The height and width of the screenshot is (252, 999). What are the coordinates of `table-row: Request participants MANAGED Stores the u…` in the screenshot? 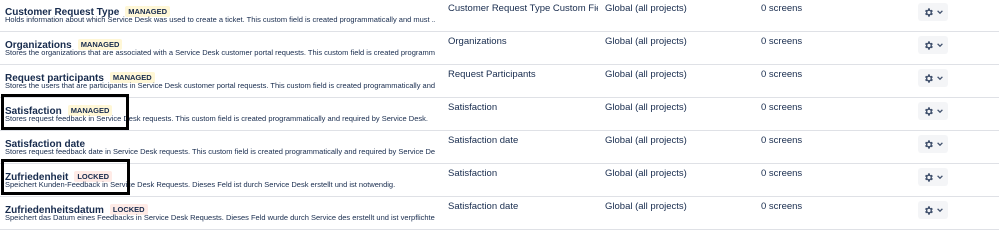 It's located at (499, 82).